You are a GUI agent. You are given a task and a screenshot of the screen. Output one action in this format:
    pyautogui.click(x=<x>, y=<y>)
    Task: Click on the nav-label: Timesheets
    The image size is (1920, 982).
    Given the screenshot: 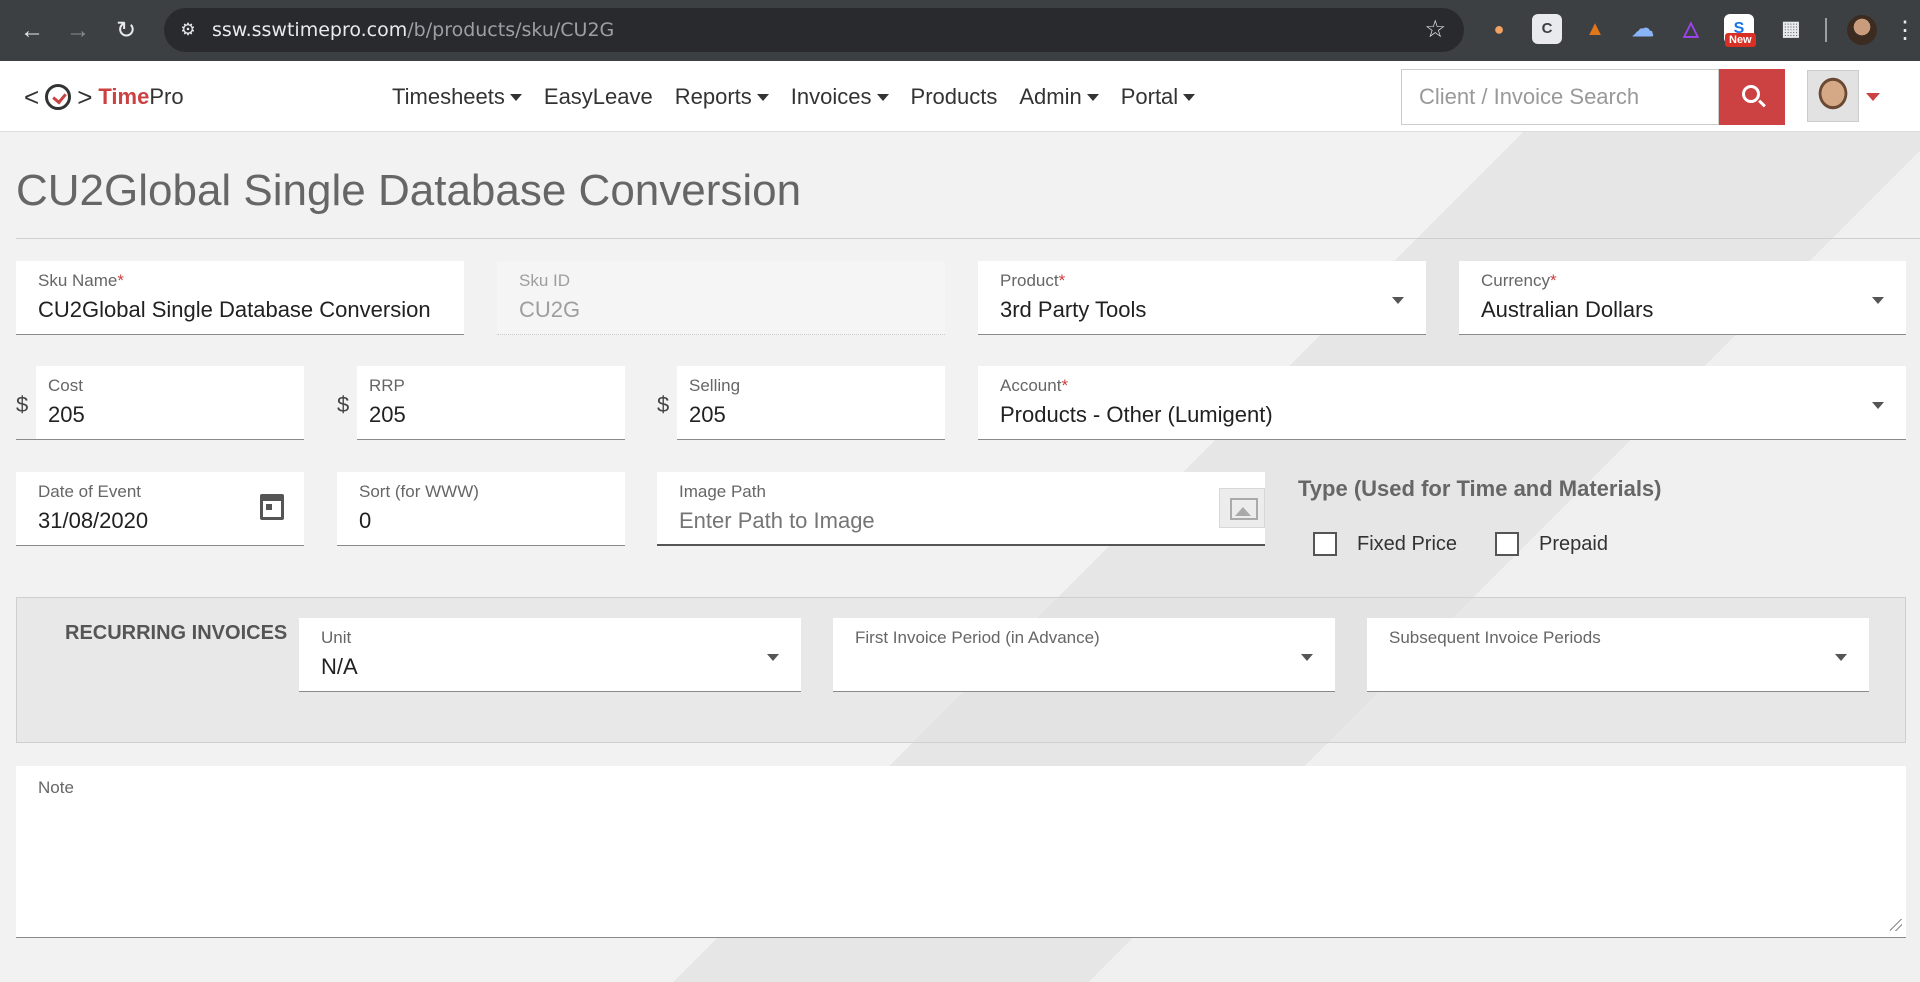 What is the action you would take?
    pyautogui.click(x=448, y=96)
    